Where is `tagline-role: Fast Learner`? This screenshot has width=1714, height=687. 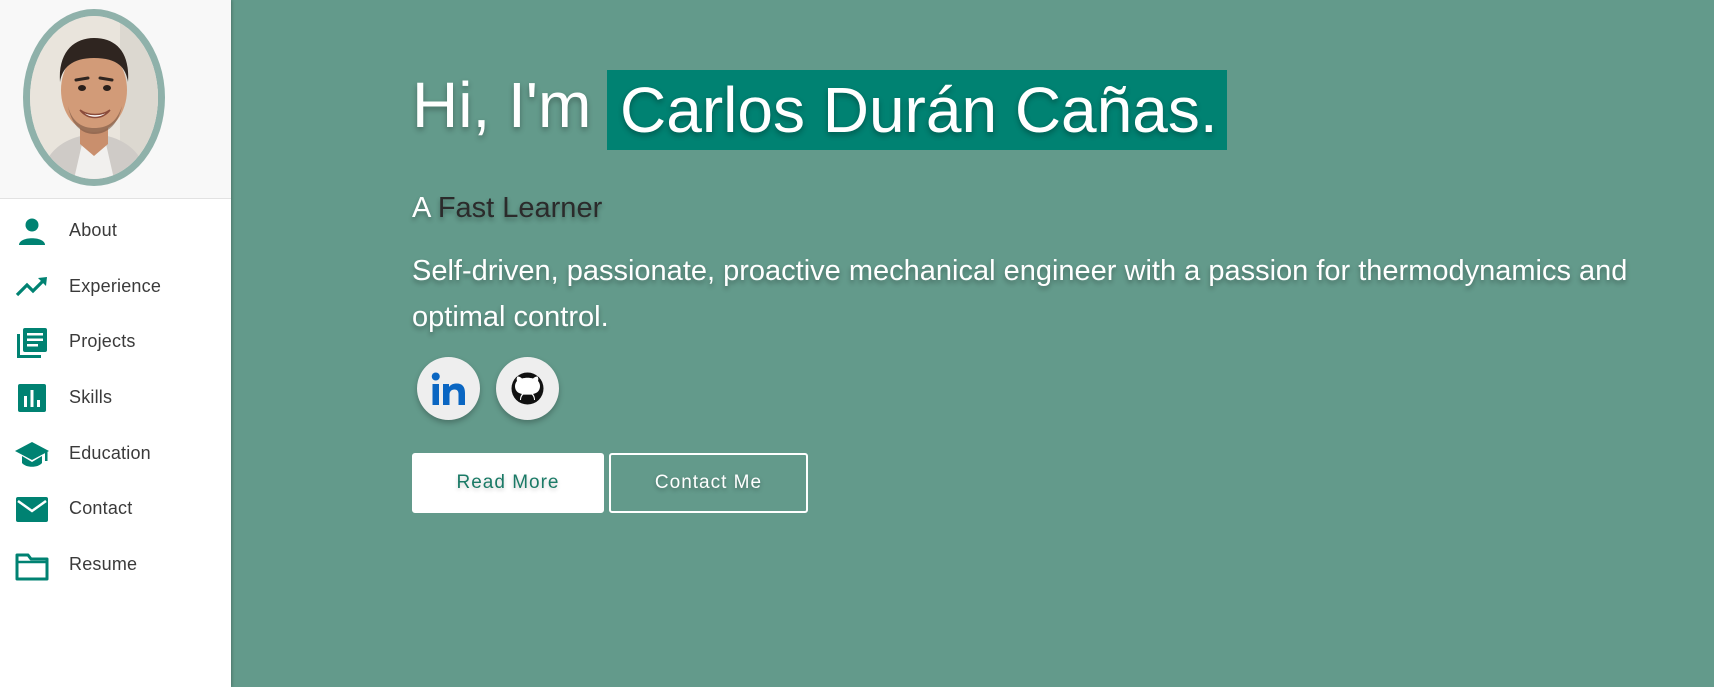 tagline-role: Fast Learner is located at coordinates (520, 208).